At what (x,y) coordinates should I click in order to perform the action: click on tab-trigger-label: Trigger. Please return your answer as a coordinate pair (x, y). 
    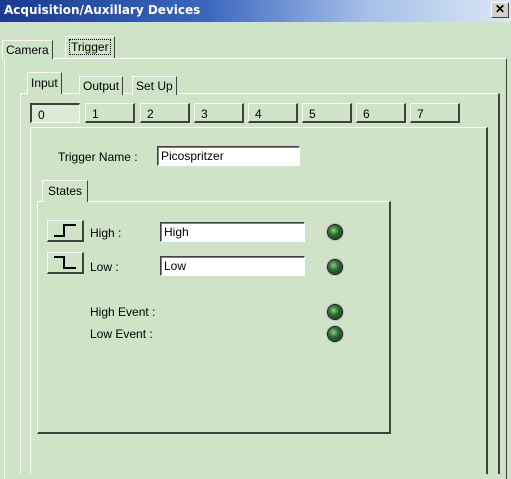
    Looking at the image, I should click on (90, 47).